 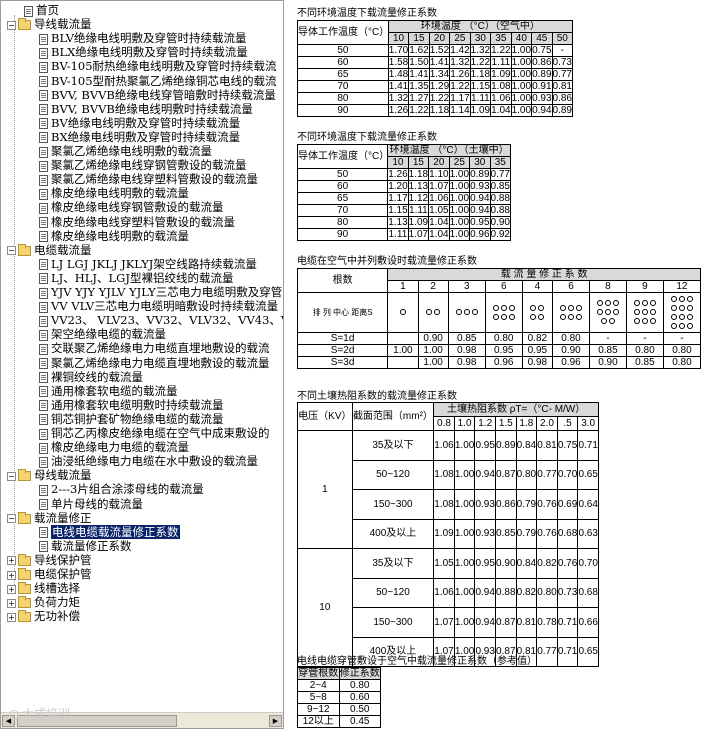 I want to click on tree-item: YJV YJY YJLV YJLY三芯电力电缆明敷及穿管, so click(x=160, y=292).